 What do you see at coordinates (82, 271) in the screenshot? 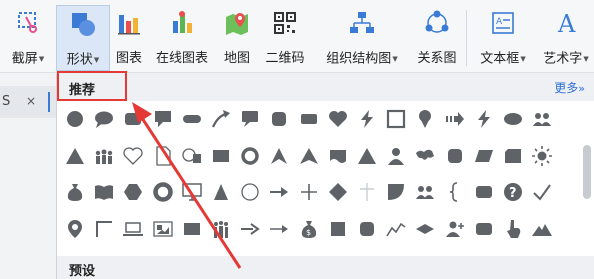
I see `preset-title: 预设` at bounding box center [82, 271].